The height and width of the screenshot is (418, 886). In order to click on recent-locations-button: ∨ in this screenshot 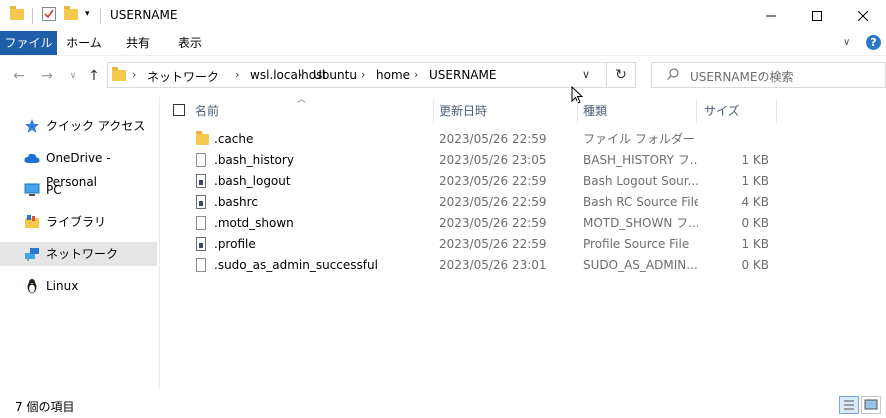, I will do `click(73, 76)`.